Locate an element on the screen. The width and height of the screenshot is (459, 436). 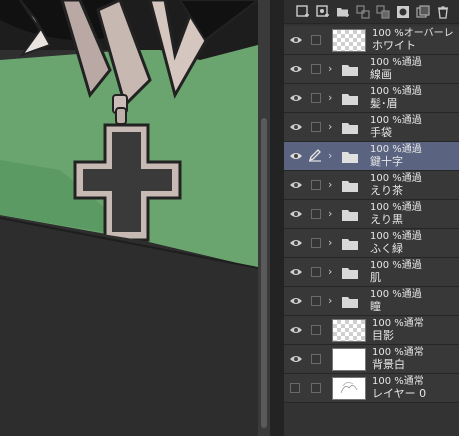
layer-info: 100 %通過 ふく緑 is located at coordinates (396, 243).